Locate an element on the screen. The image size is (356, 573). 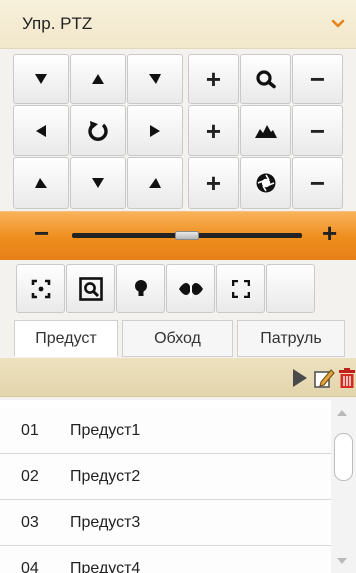
pan-down-button is located at coordinates (98, 183).